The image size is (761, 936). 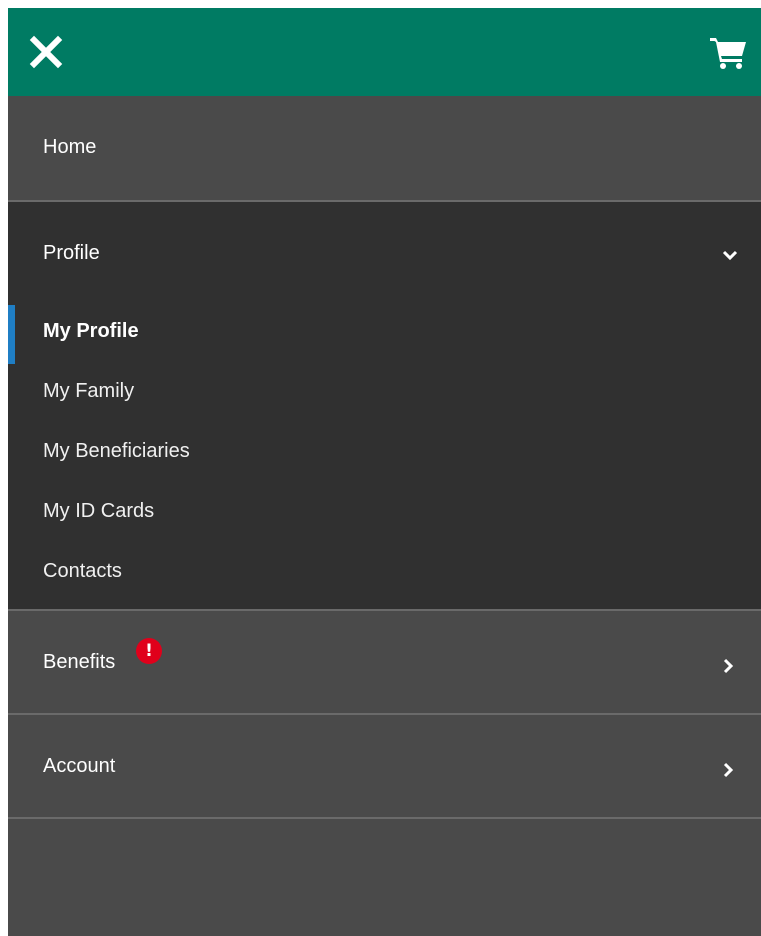 I want to click on subnav-item-label: My ID Cards, so click(x=99, y=511).